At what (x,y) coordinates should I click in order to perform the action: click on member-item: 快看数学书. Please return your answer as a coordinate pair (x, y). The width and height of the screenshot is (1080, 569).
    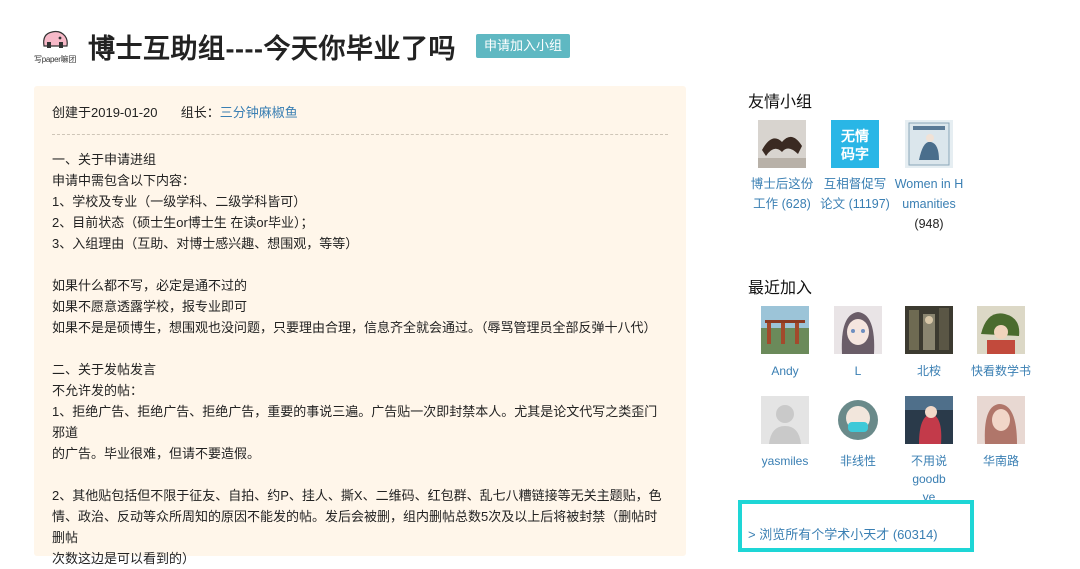
    Looking at the image, I should click on (1001, 343).